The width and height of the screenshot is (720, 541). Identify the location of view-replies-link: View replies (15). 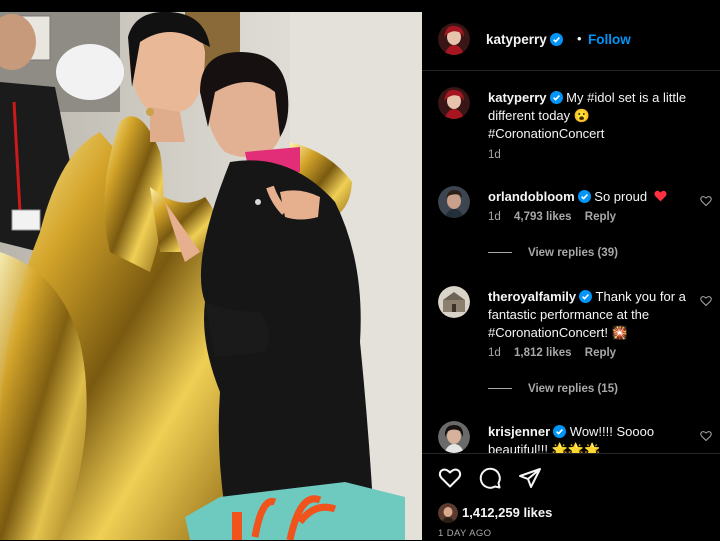
(553, 389).